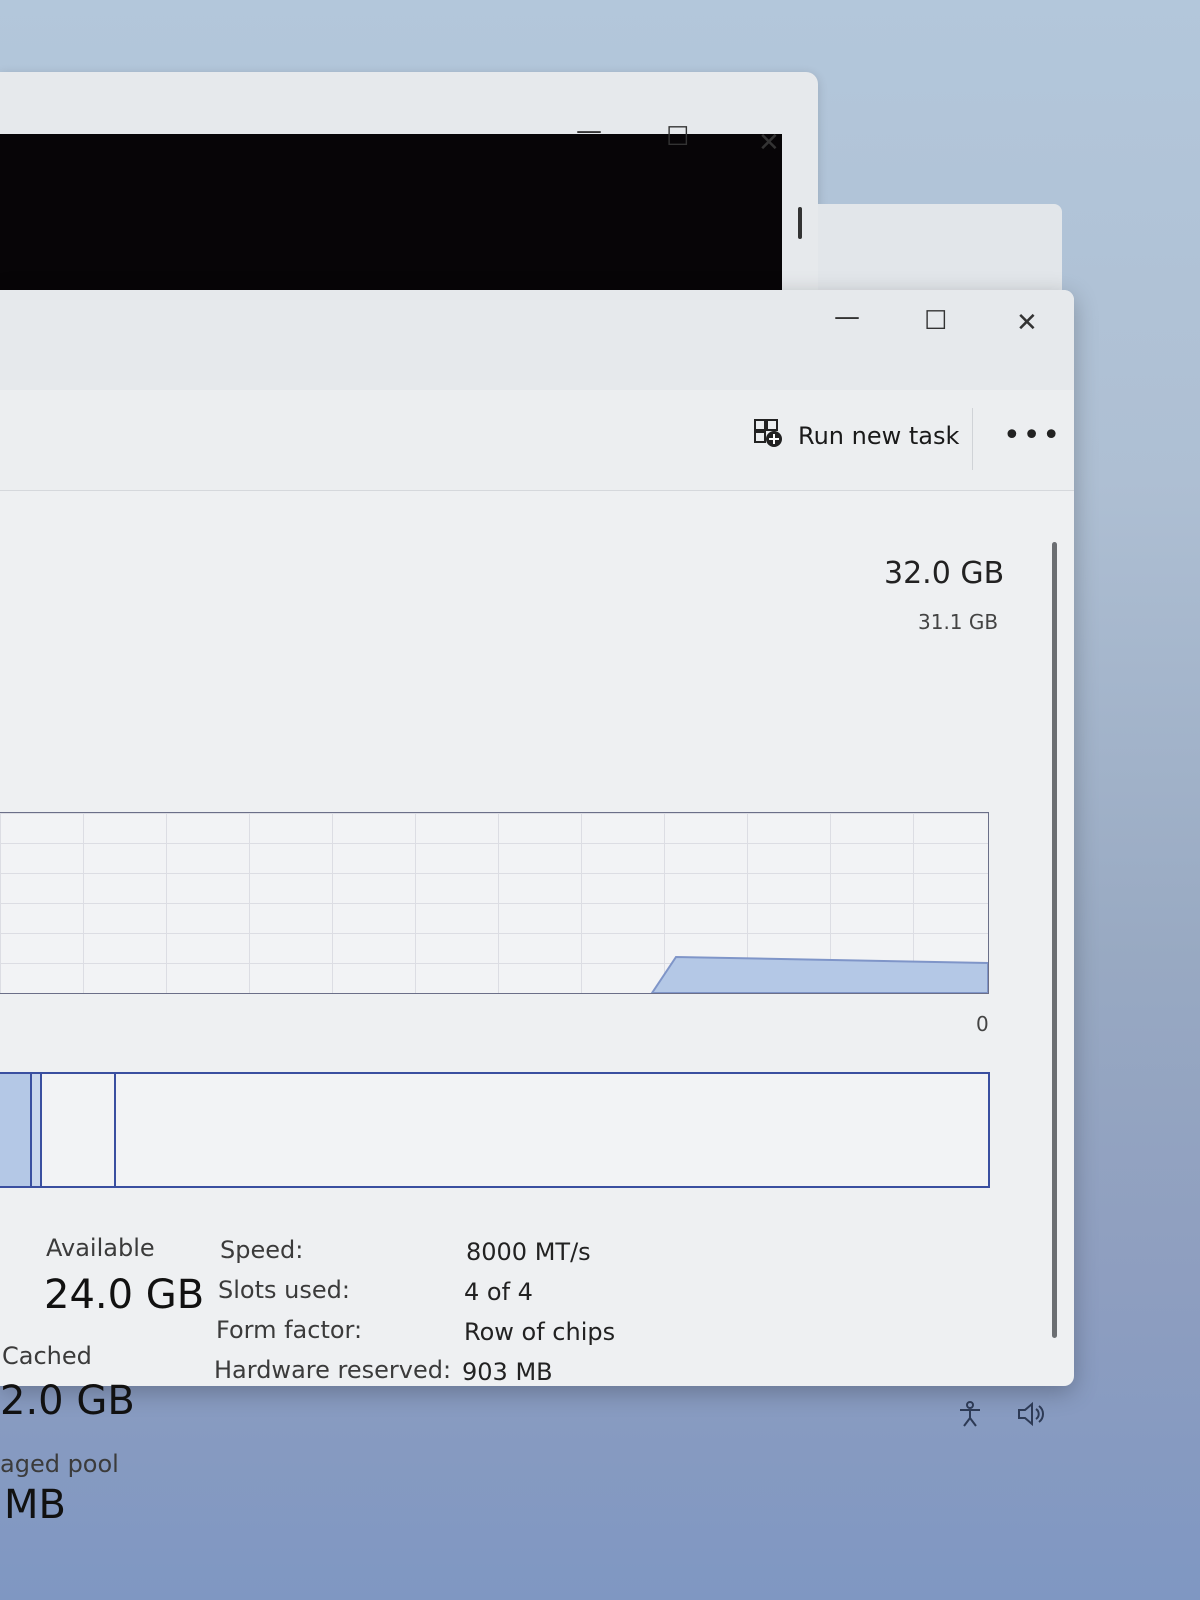 This screenshot has height=1600, width=1200. What do you see at coordinates (333, 1370) in the screenshot?
I see `hardware-reserved-label: Hardware reserved:` at bounding box center [333, 1370].